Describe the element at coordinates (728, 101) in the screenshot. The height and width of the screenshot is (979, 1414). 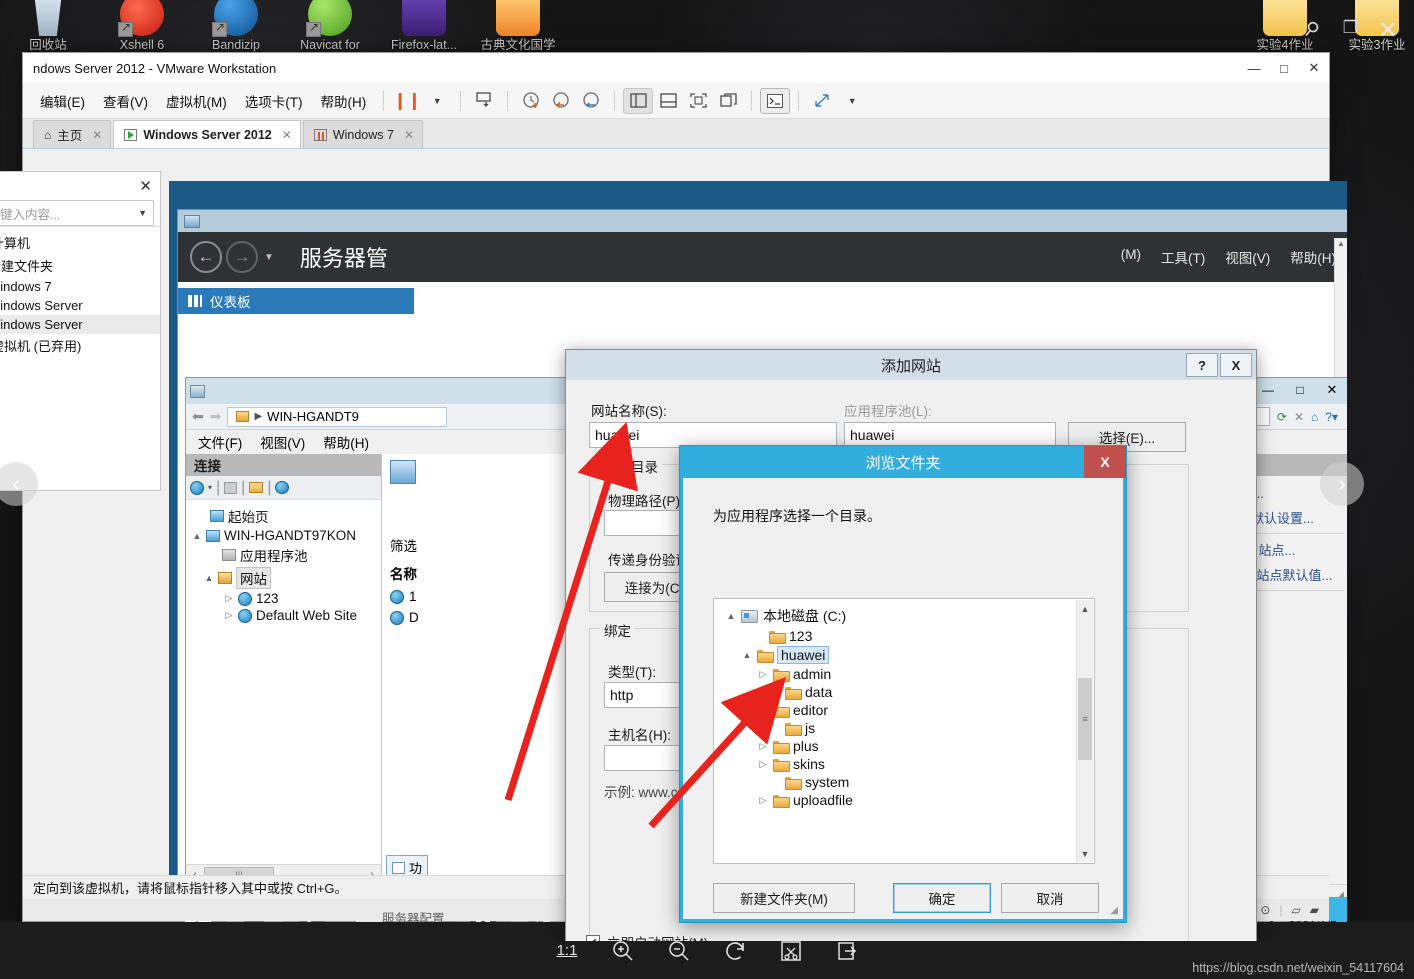
I see `unity-icon` at that location.